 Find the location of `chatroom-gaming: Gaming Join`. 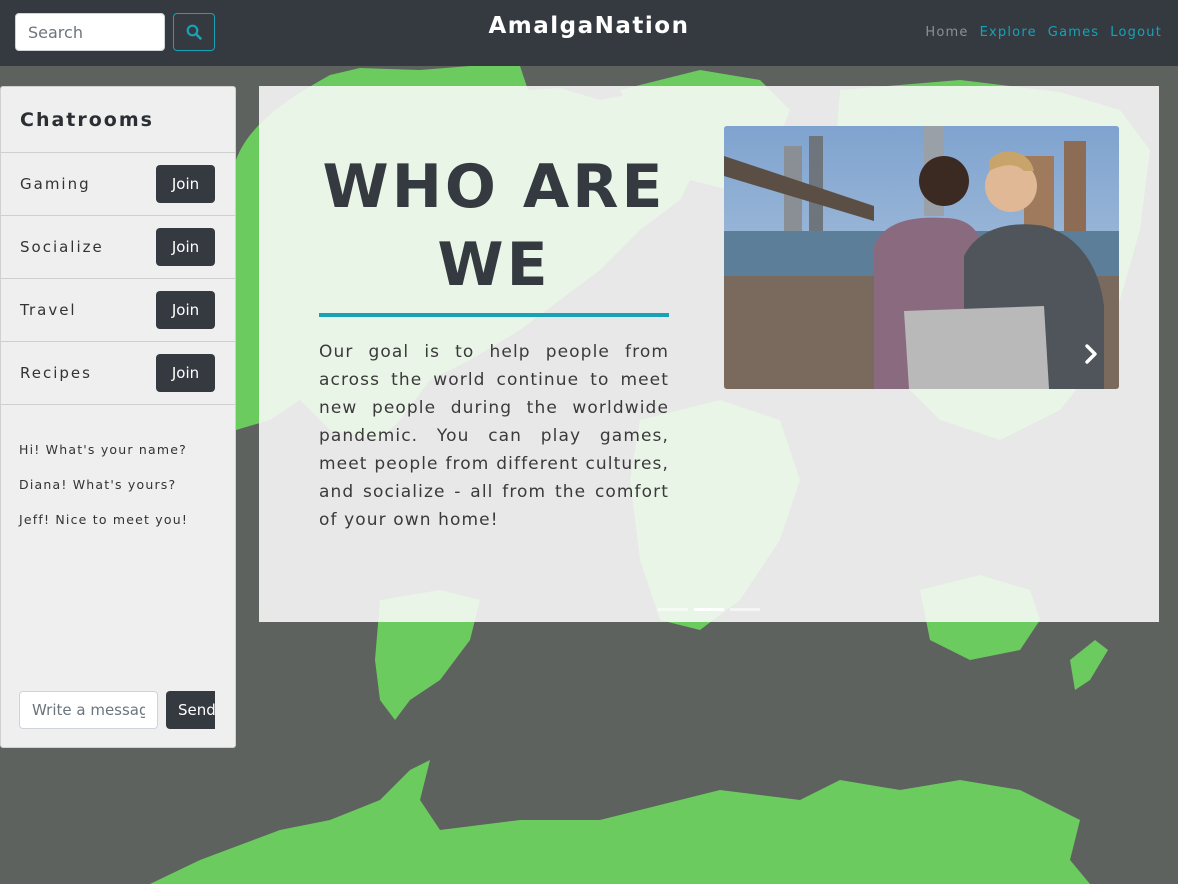

chatroom-gaming: Gaming Join is located at coordinates (118, 184).